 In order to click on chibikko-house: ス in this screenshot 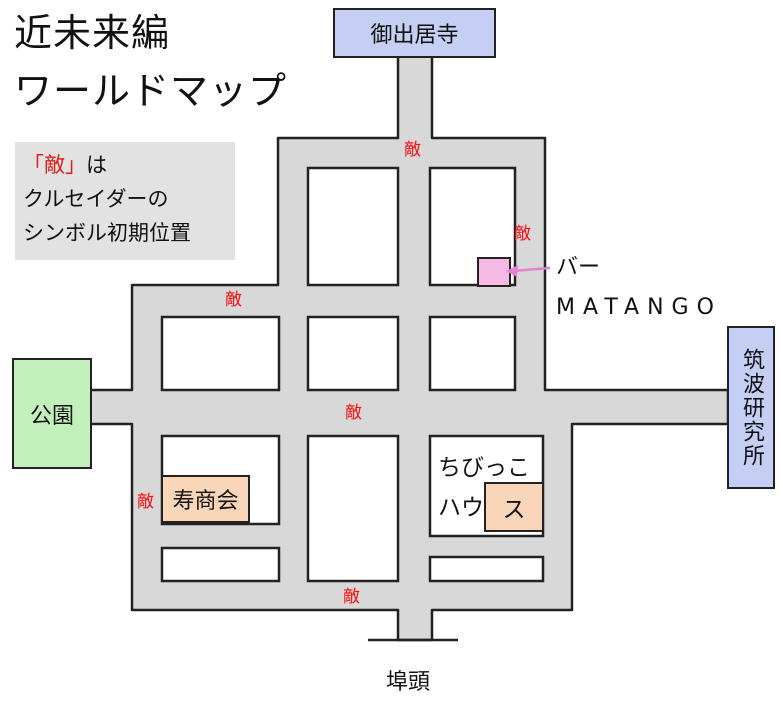, I will do `click(514, 507)`.